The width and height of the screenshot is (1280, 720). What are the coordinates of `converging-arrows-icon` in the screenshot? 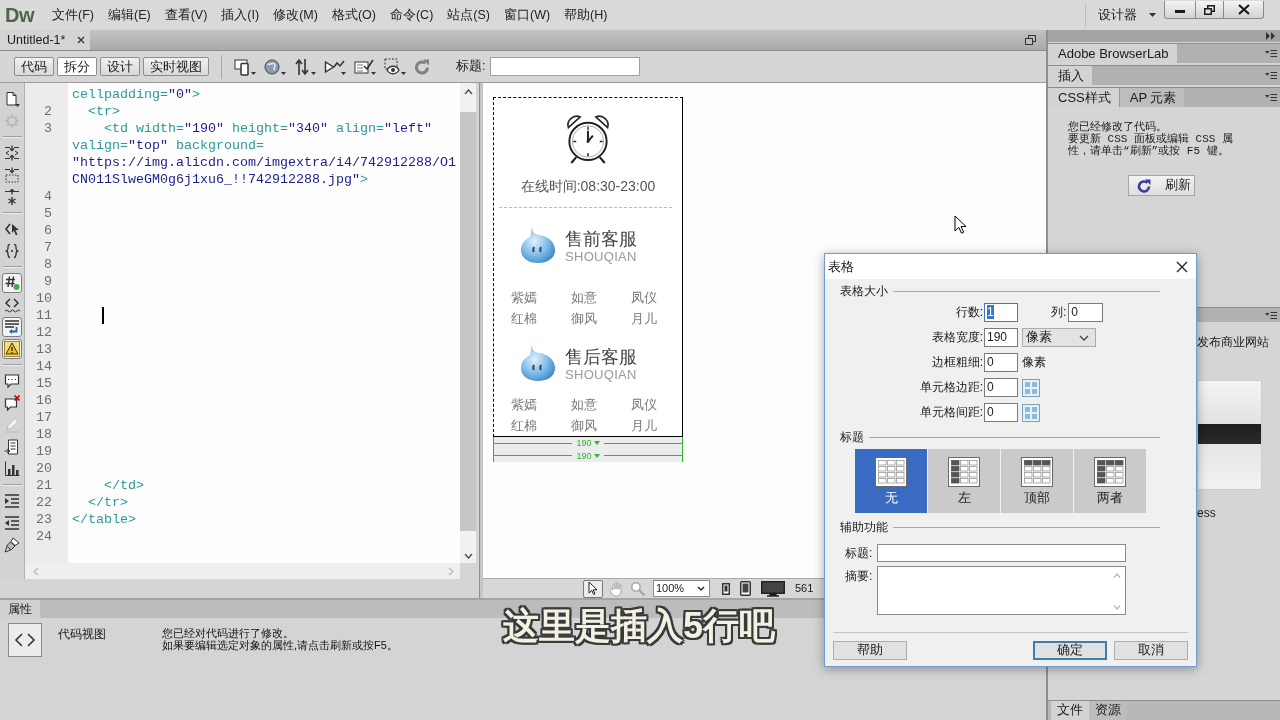 It's located at (12, 153).